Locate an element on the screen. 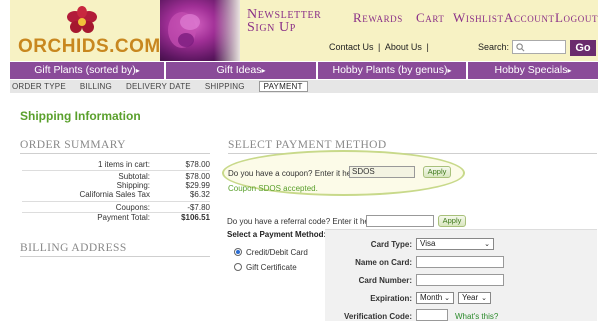  step-order-type: ORDER TYPE is located at coordinates (39, 86).